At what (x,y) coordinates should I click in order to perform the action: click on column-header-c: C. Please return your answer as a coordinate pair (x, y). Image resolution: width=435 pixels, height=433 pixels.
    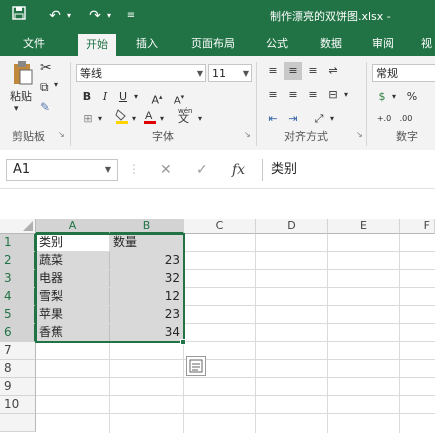
    Looking at the image, I should click on (220, 226).